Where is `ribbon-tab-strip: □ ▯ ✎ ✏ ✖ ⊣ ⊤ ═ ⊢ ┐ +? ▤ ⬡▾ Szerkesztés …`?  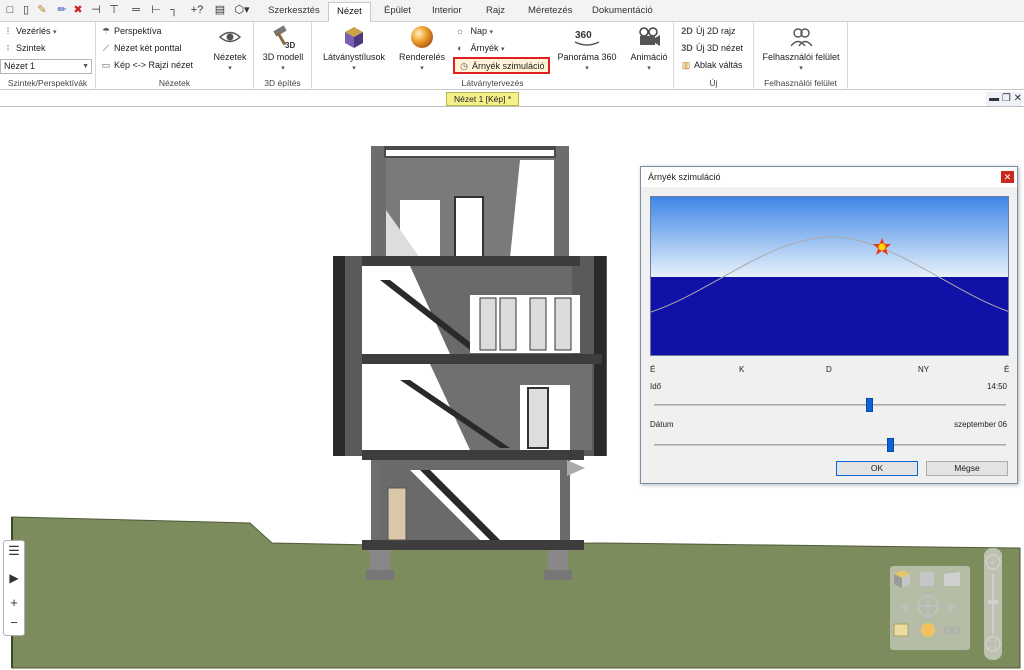
ribbon-tab-strip: □ ▯ ✎ ✏ ✖ ⊣ ⊤ ═ ⊢ ┐ +? ▤ ⬡▾ Szerkesztés … is located at coordinates (512, 11).